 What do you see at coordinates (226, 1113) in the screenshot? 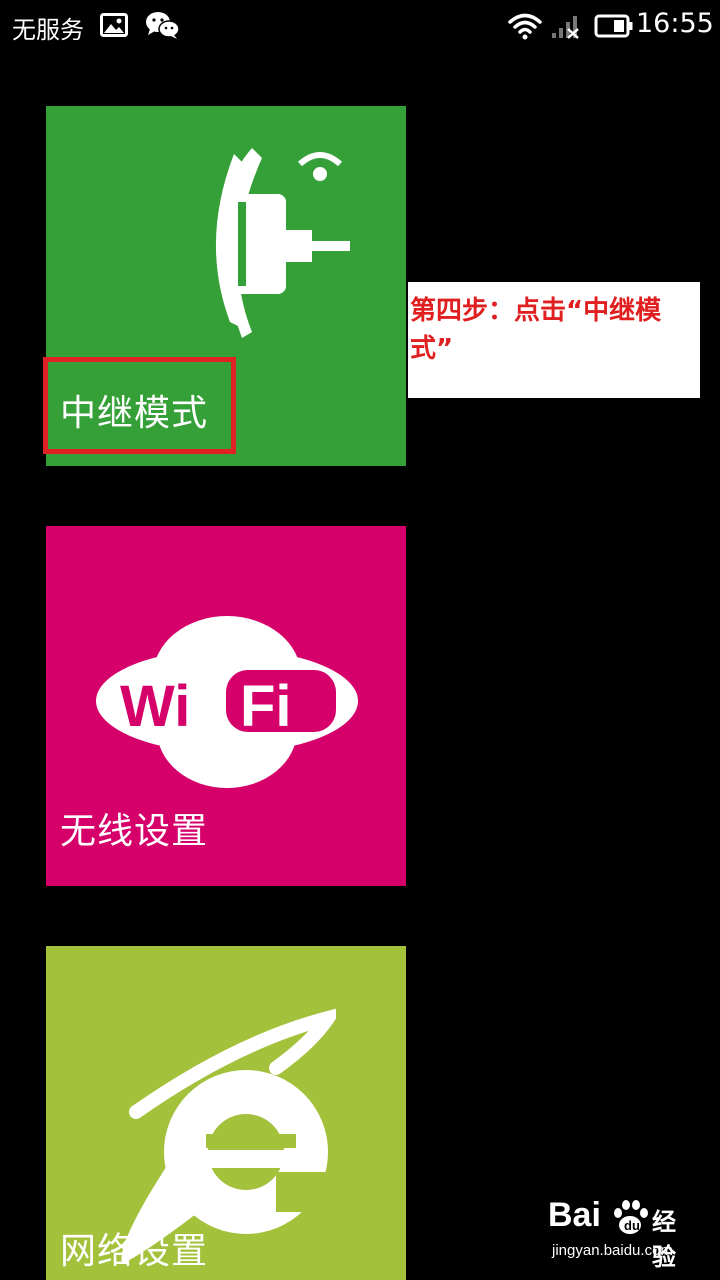
I see `tile-network-settings: 网络设置` at bounding box center [226, 1113].